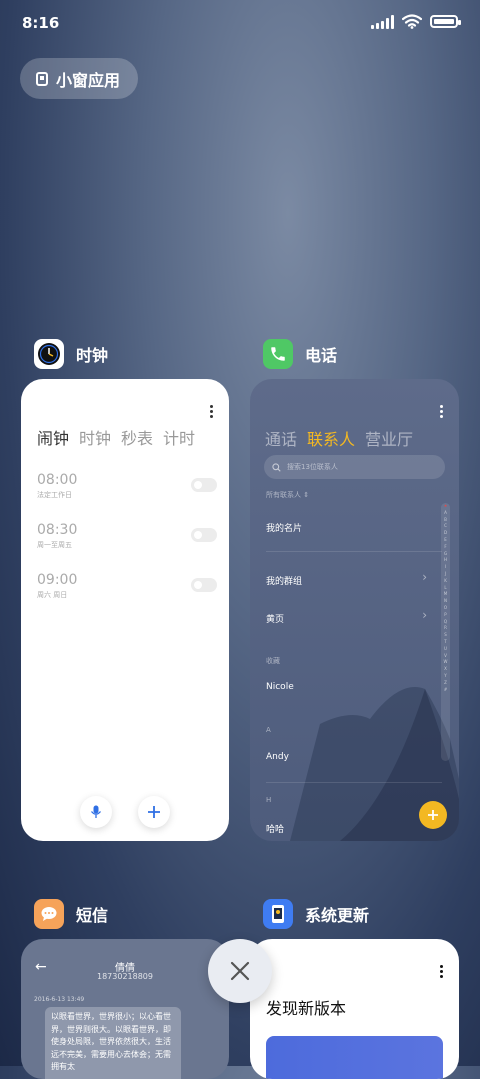 This screenshot has height=1079, width=480. Describe the element at coordinates (127, 586) in the screenshot. I see `alarm-item: 09:00 周六 周日` at that location.